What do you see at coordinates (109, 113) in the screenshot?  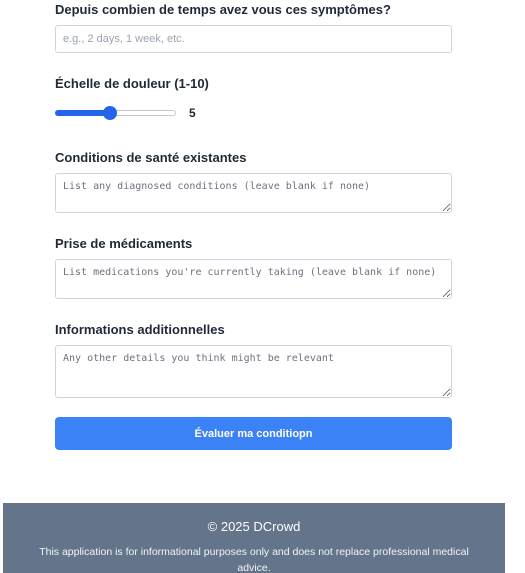 I see `slider-thumb` at bounding box center [109, 113].